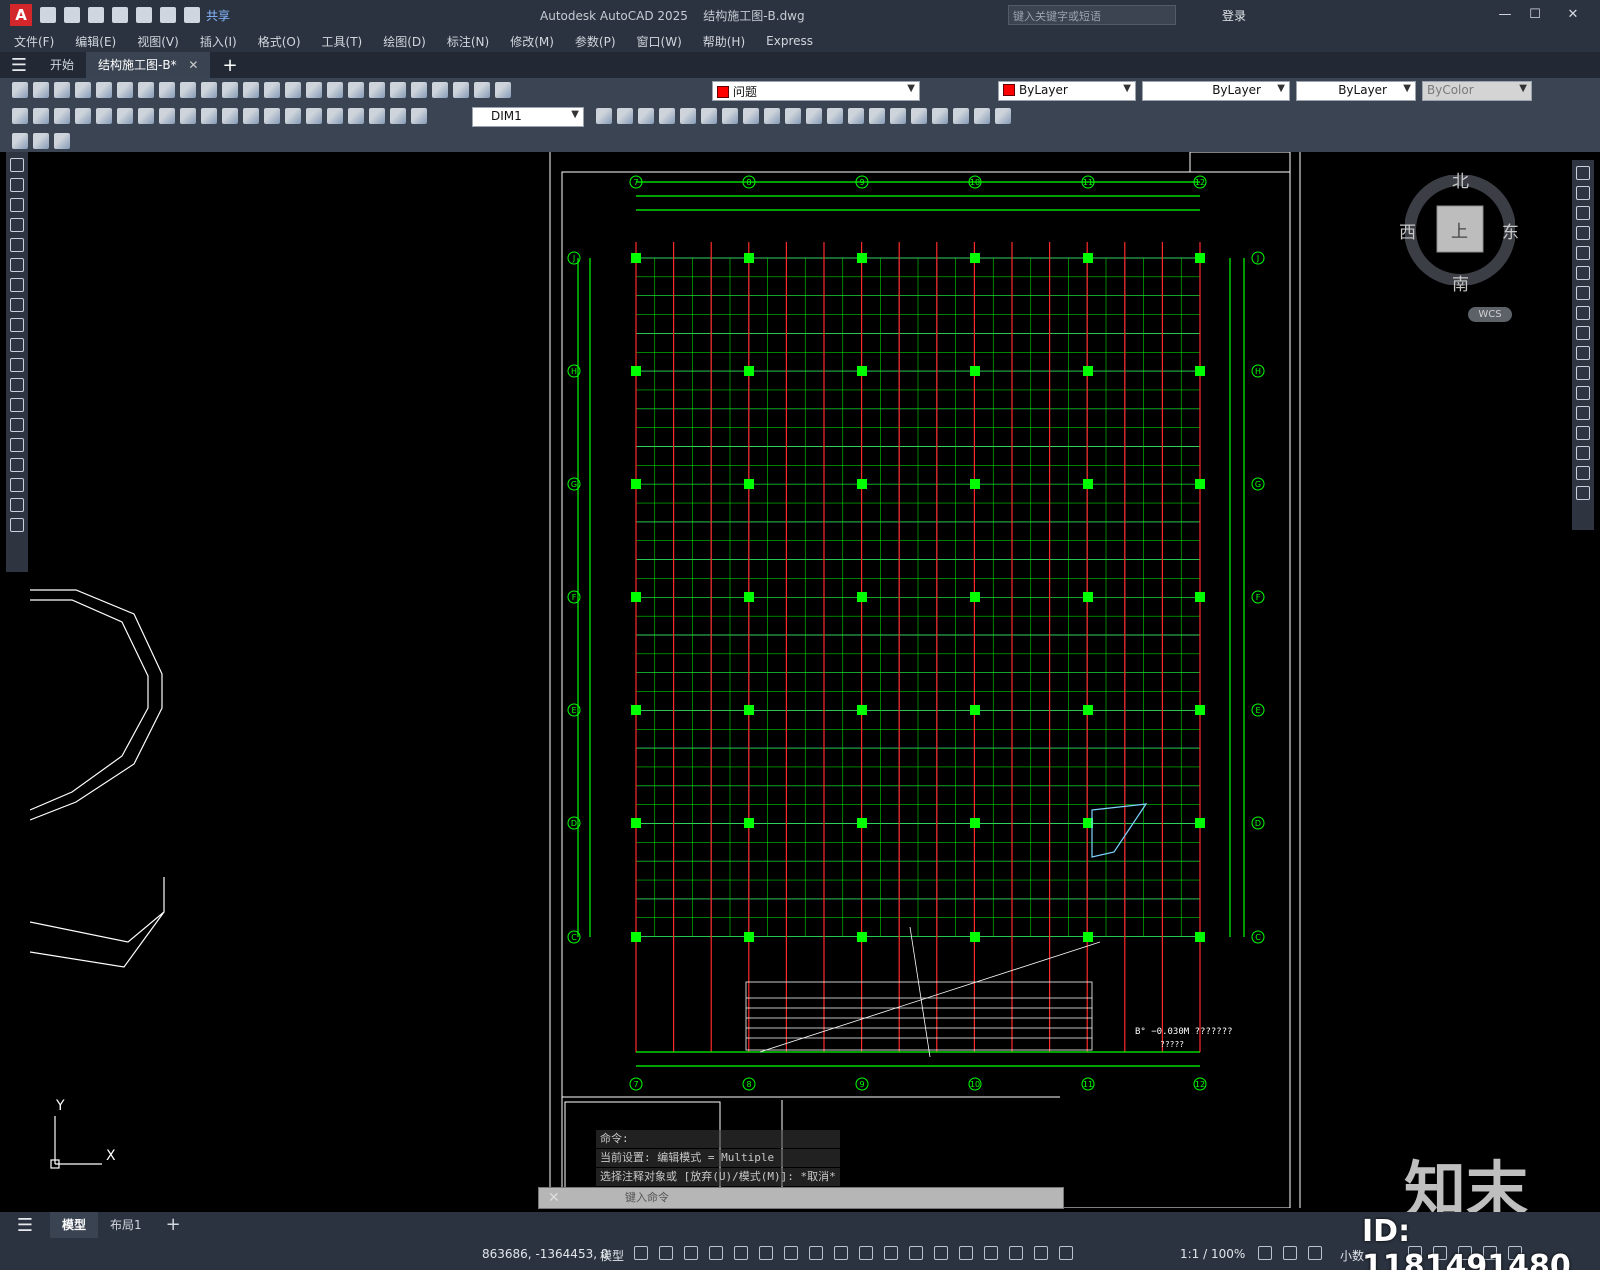 The image size is (1600, 1270). I want to click on add-layout-button: +, so click(173, 1225).